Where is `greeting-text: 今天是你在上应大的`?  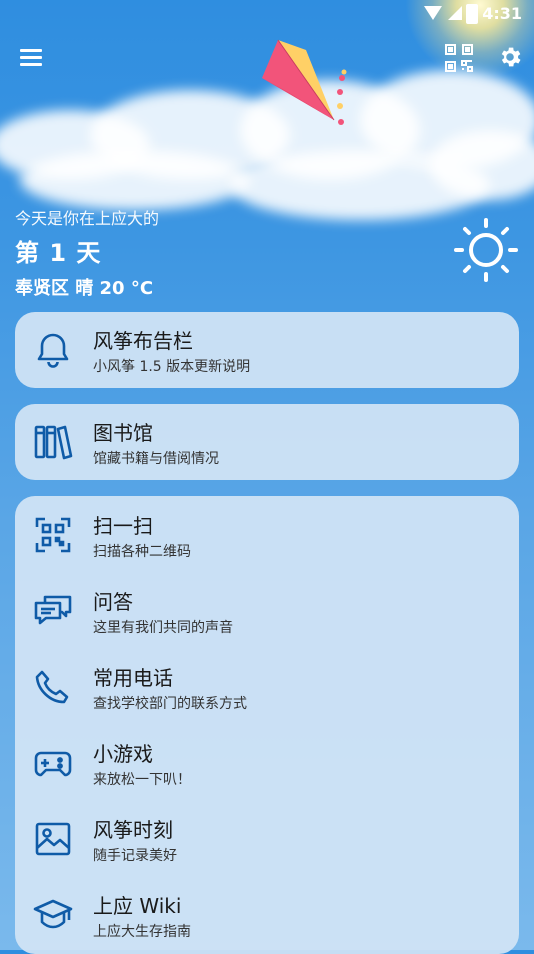
greeting-text: 今天是你在上应大的 is located at coordinates (87, 218).